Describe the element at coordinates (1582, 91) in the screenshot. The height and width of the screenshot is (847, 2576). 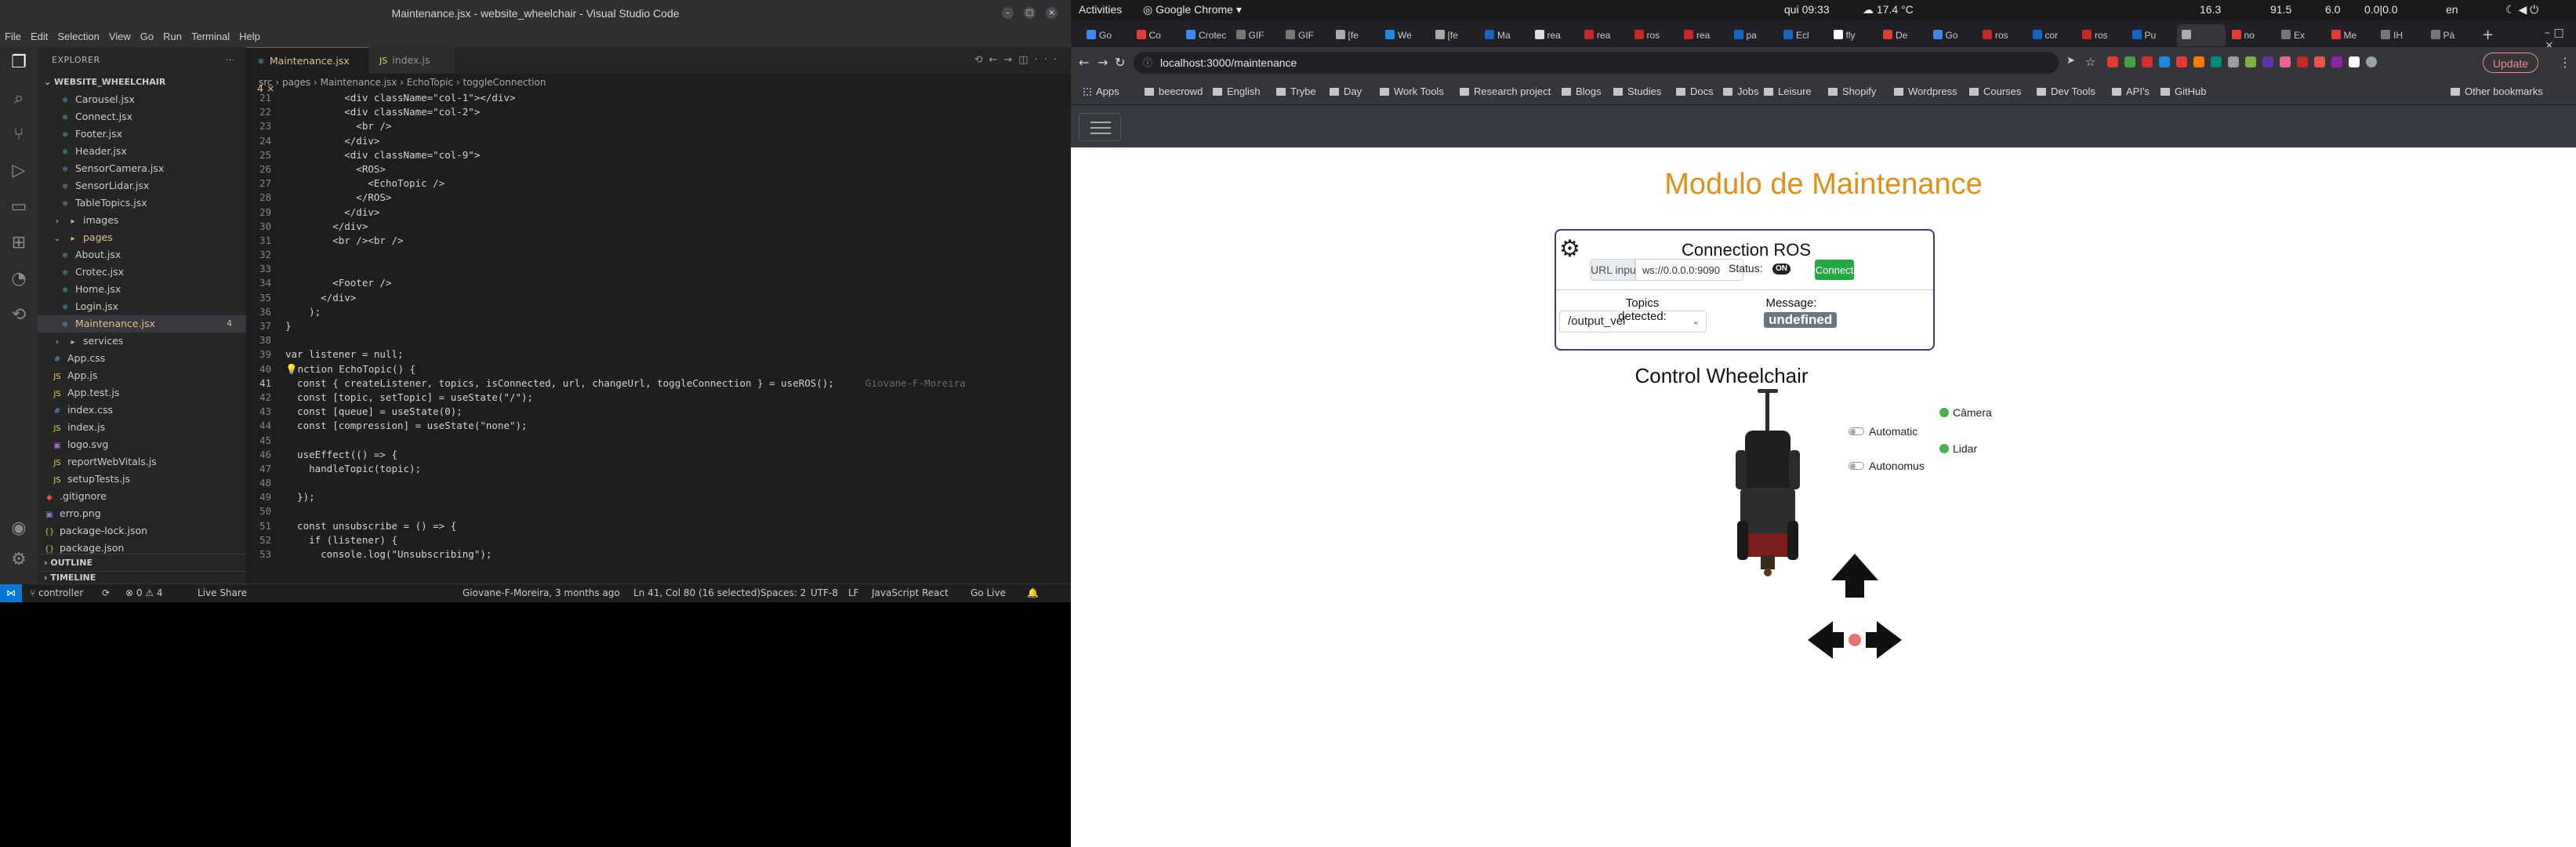
I see `bookmark-item: Blogs` at that location.